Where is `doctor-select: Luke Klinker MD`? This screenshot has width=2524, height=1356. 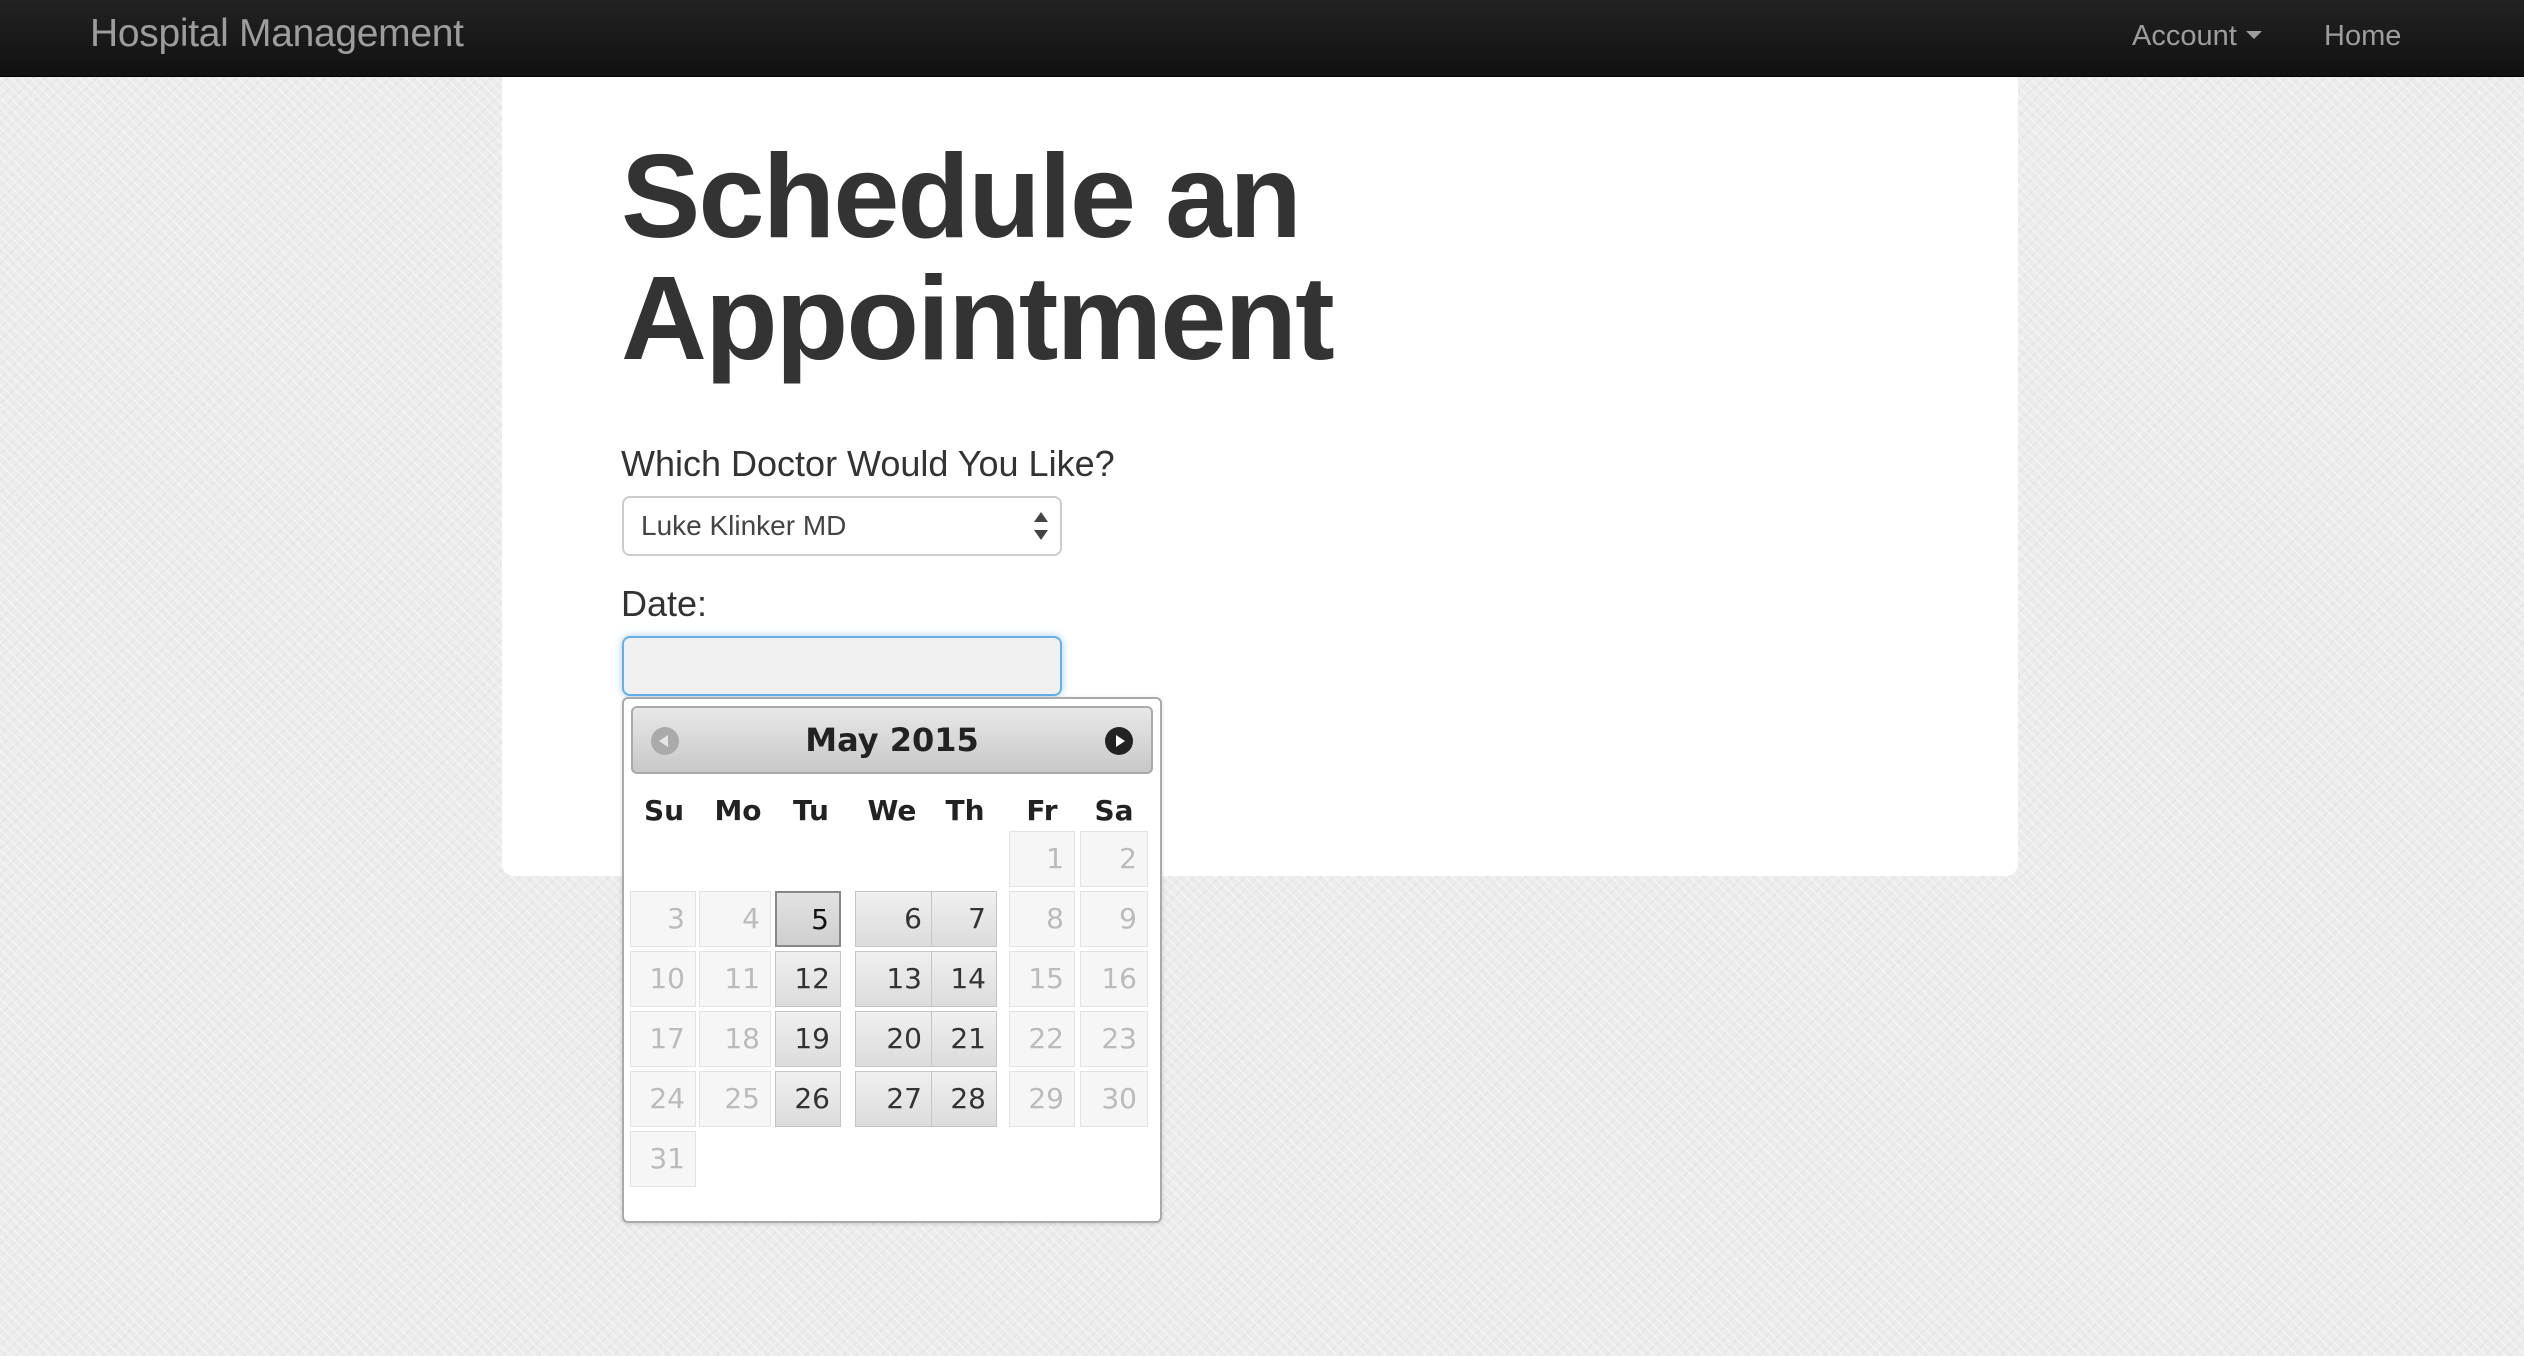
doctor-select: Luke Klinker MD is located at coordinates (842, 526).